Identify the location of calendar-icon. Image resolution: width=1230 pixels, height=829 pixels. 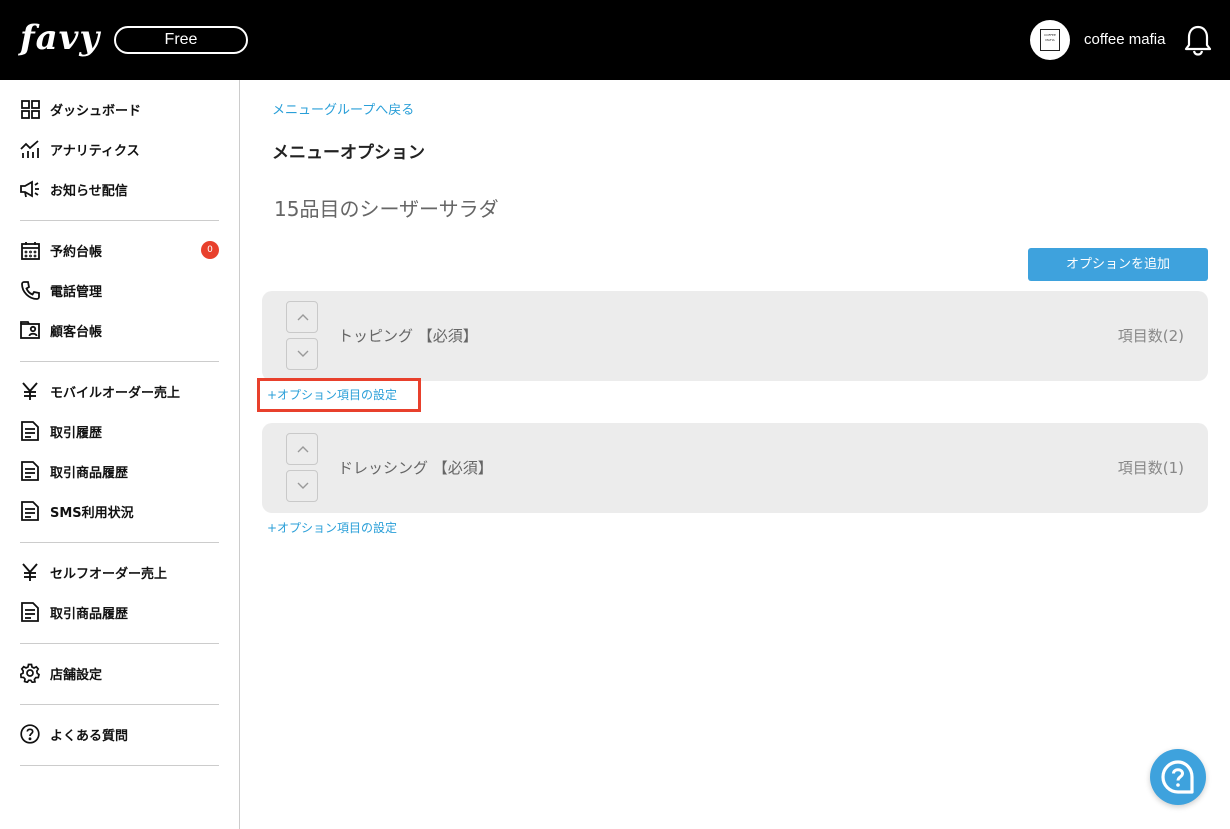
(30, 250).